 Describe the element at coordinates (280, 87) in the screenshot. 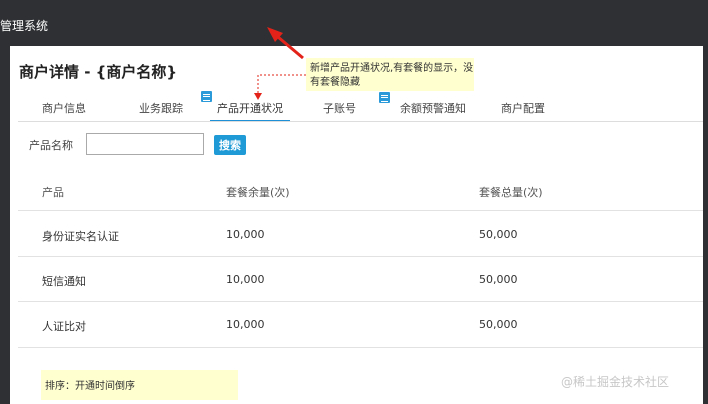

I see `dashed-pointer` at that location.